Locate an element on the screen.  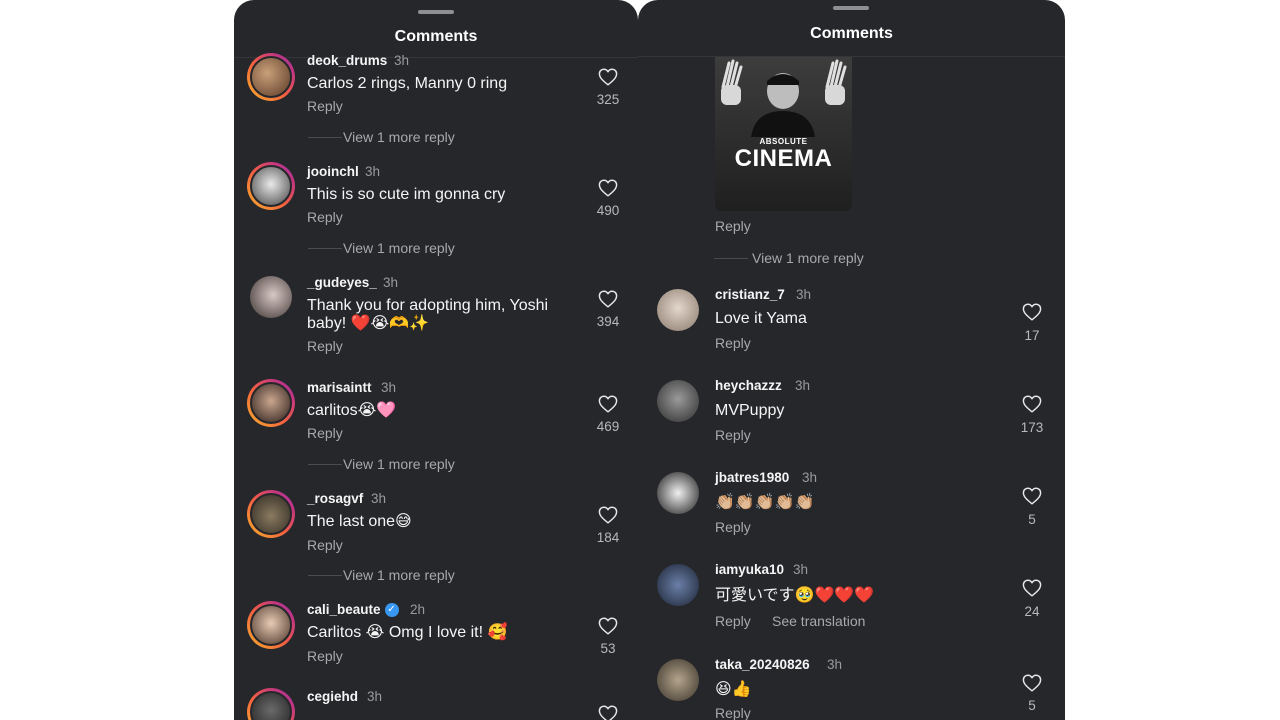
like-count: 184 is located at coordinates (608, 537).